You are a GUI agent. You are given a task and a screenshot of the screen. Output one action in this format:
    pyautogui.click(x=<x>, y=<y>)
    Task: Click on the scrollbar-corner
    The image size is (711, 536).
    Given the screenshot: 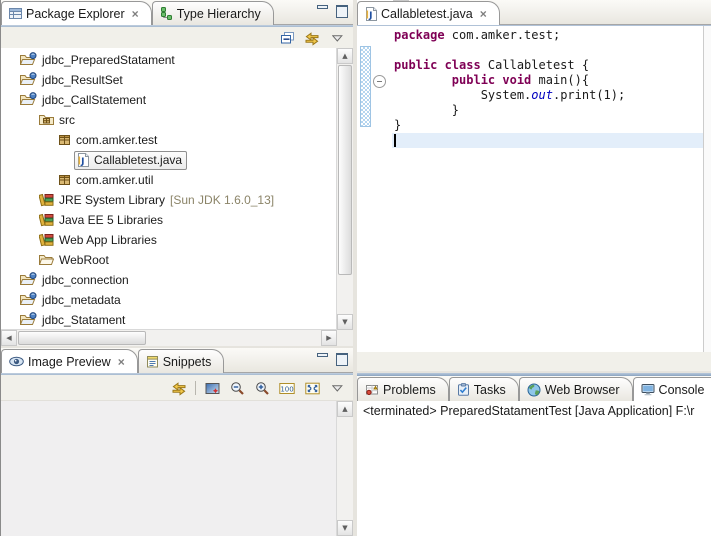 What is the action you would take?
    pyautogui.click(x=345, y=338)
    